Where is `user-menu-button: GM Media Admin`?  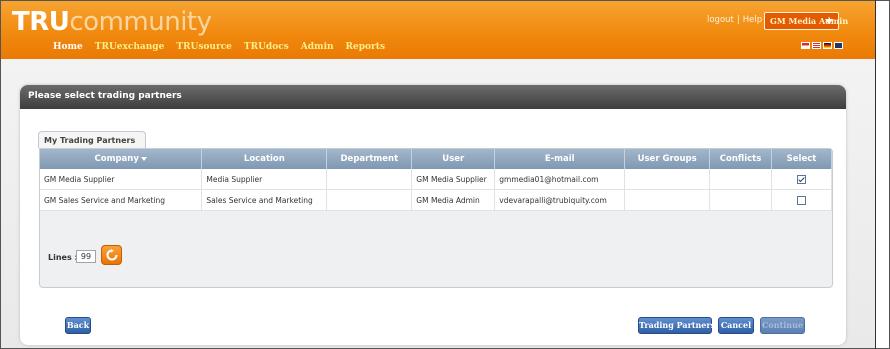 user-menu-button: GM Media Admin is located at coordinates (806, 21).